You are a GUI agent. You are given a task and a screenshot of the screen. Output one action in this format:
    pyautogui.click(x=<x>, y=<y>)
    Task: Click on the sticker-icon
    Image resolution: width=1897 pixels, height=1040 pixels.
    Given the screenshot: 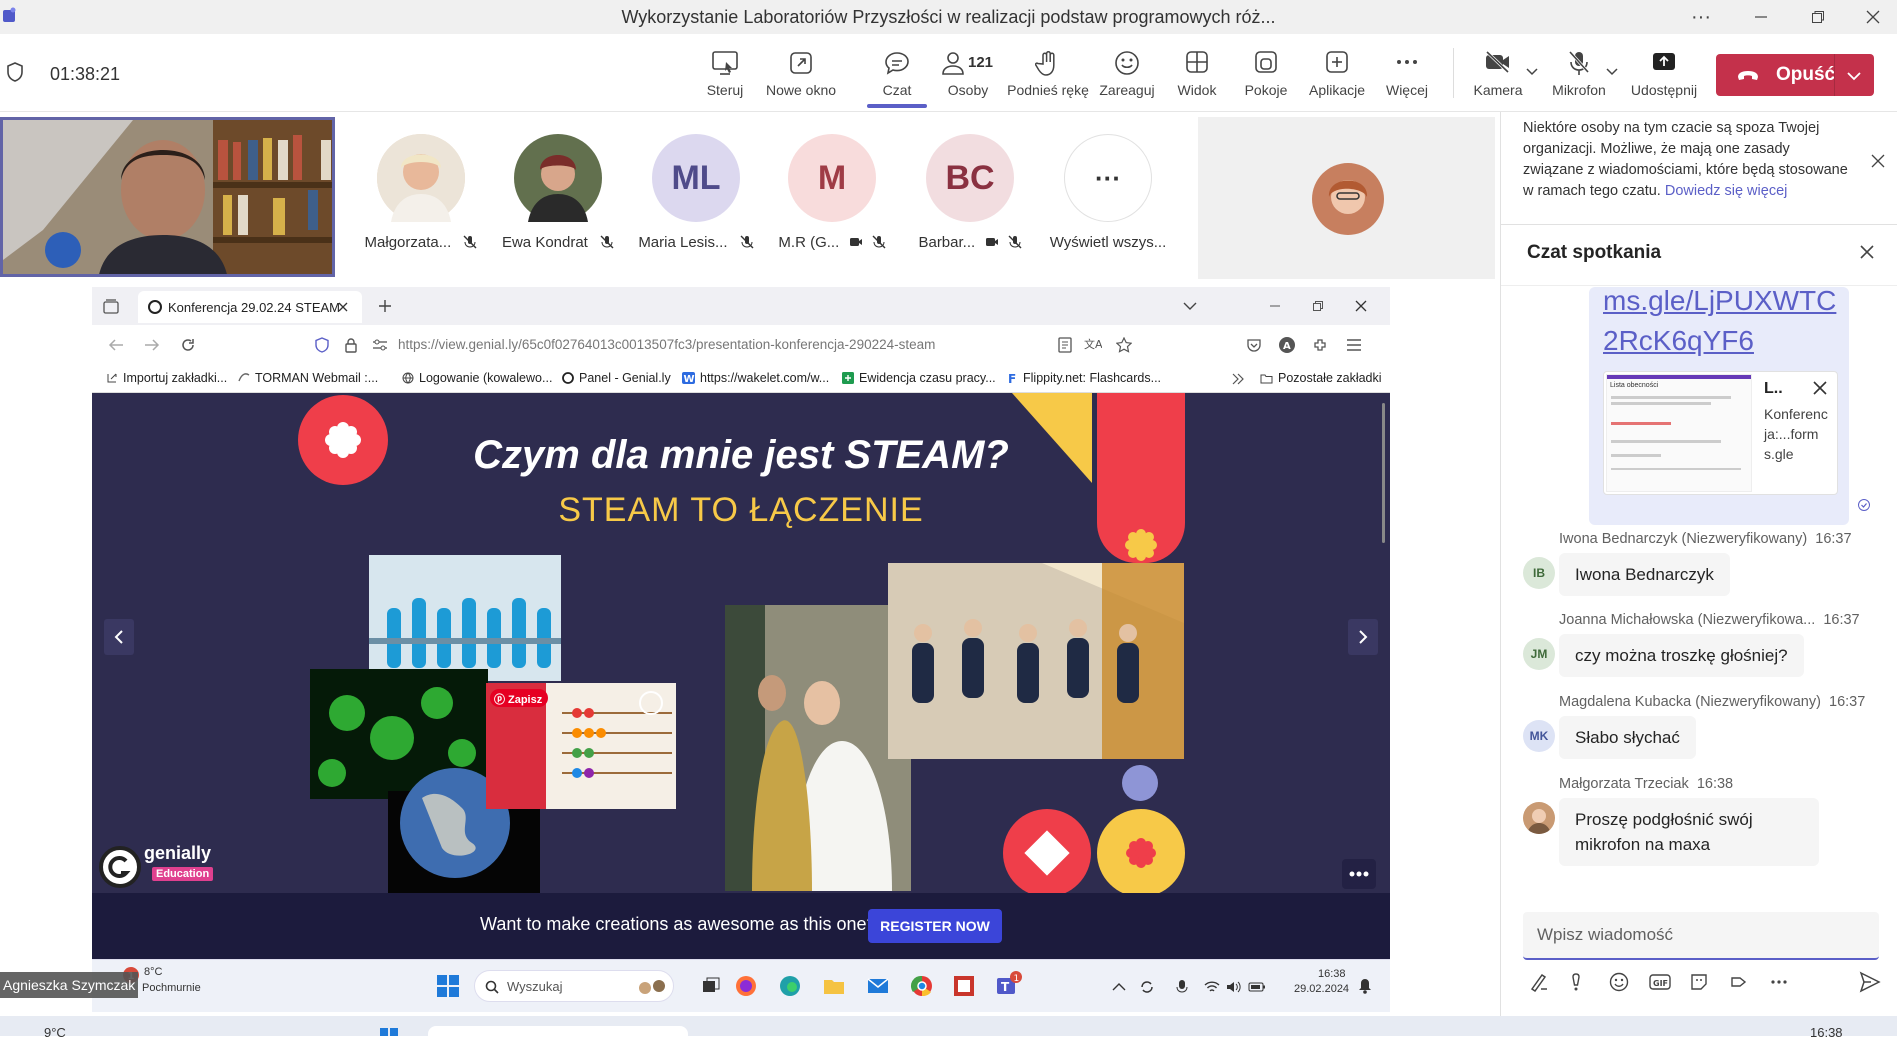 What is the action you would take?
    pyautogui.click(x=1699, y=982)
    